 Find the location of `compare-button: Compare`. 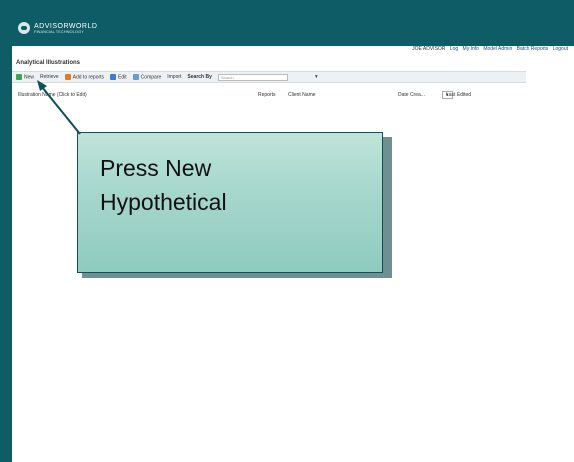

compare-button: Compare is located at coordinates (147, 77).